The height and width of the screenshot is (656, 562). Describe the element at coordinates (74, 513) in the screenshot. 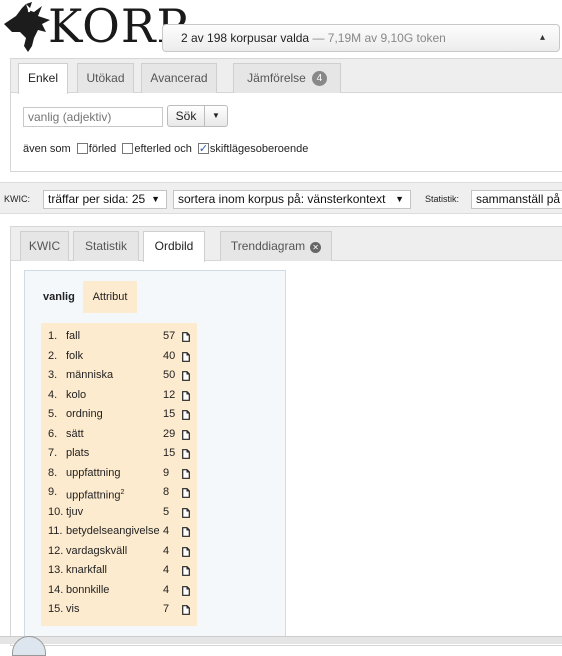

I see `row-word: tjuv` at that location.